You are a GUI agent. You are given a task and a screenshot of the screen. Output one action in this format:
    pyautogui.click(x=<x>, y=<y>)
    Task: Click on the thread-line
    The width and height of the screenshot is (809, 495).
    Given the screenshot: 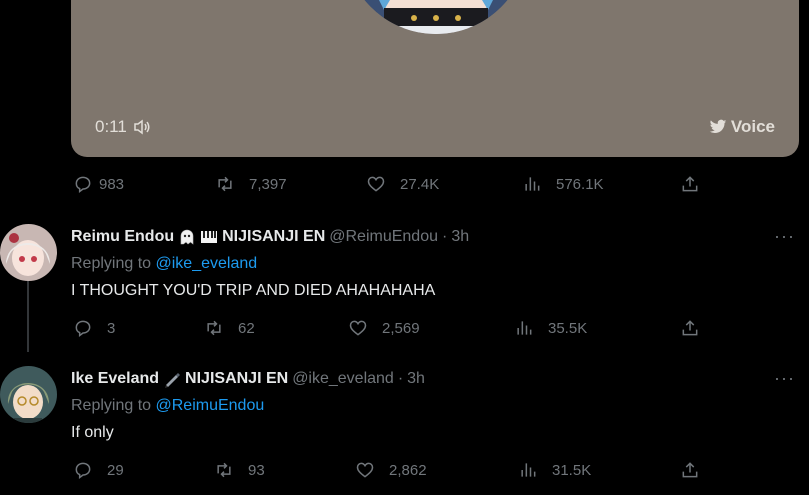 What is the action you would take?
    pyautogui.click(x=28, y=312)
    